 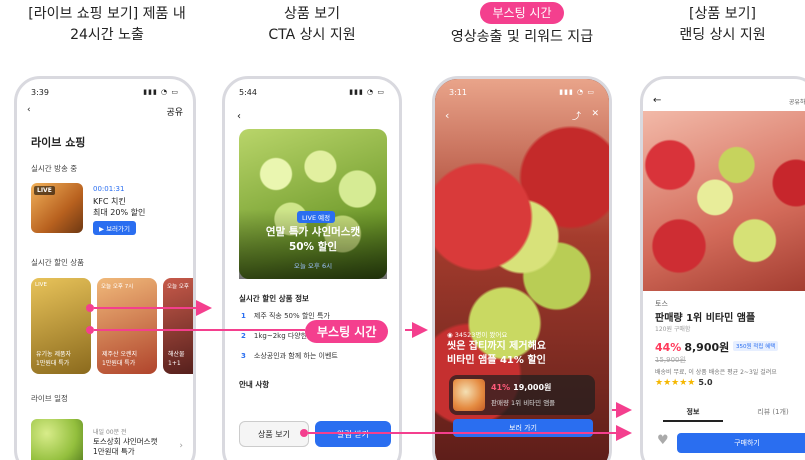 I want to click on card-tag: 오늘 오후, so click(x=178, y=287).